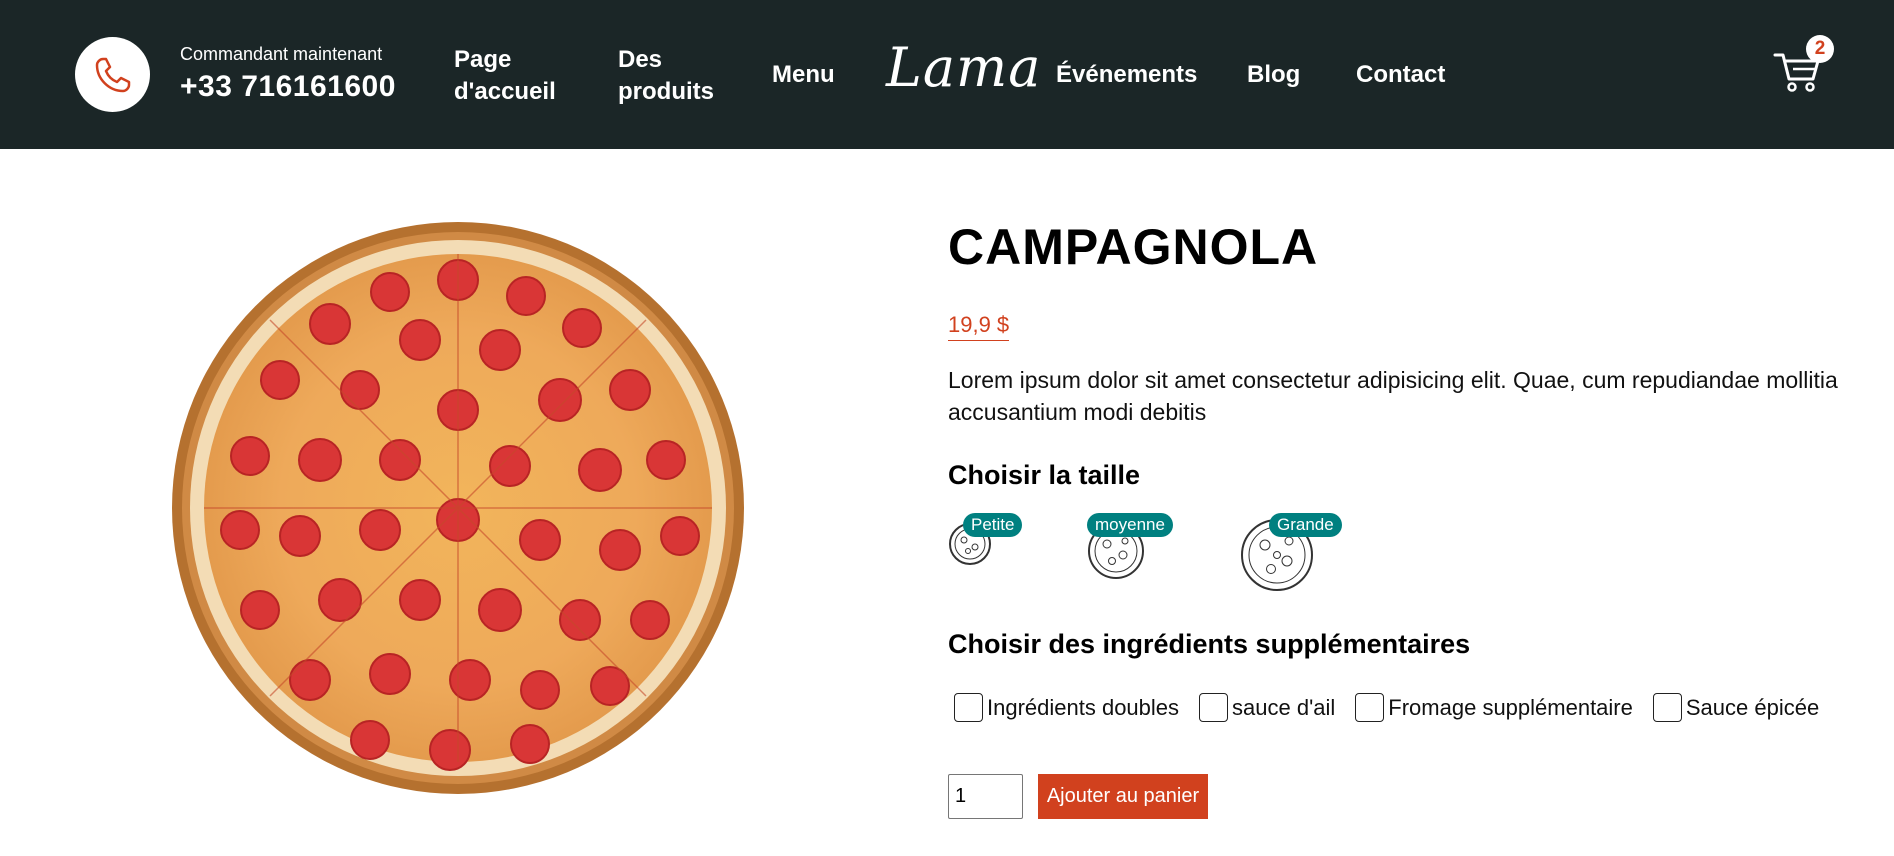 This screenshot has width=1894, height=856. What do you see at coordinates (1400, 75) in the screenshot?
I see `nav-contact: Contact` at bounding box center [1400, 75].